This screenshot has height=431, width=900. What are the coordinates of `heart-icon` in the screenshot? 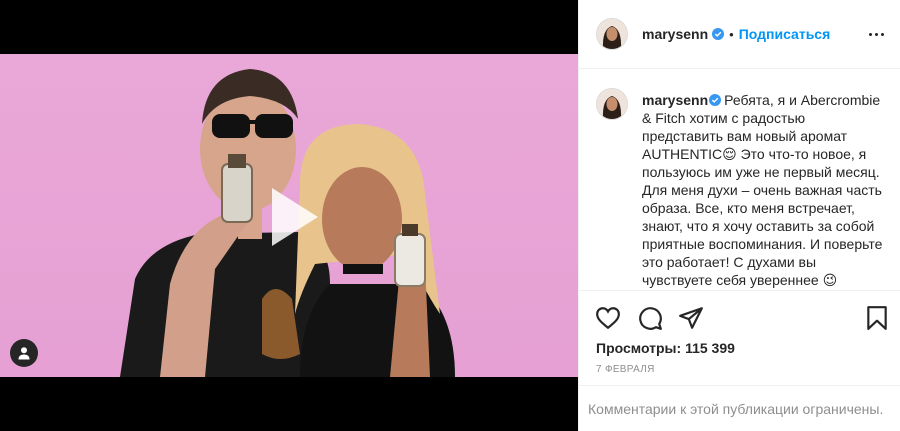 It's located at (608, 318).